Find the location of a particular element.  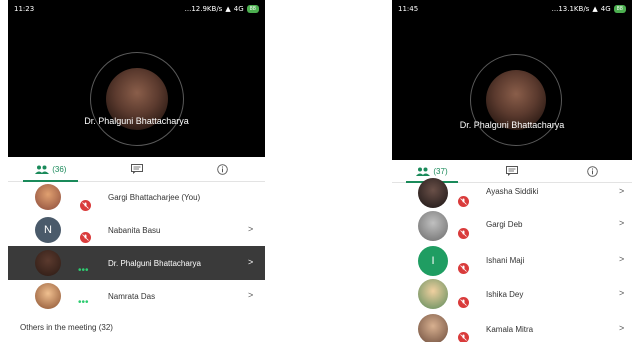

others-in-meeting-header: Others in the meeting (32) is located at coordinates (66, 327).